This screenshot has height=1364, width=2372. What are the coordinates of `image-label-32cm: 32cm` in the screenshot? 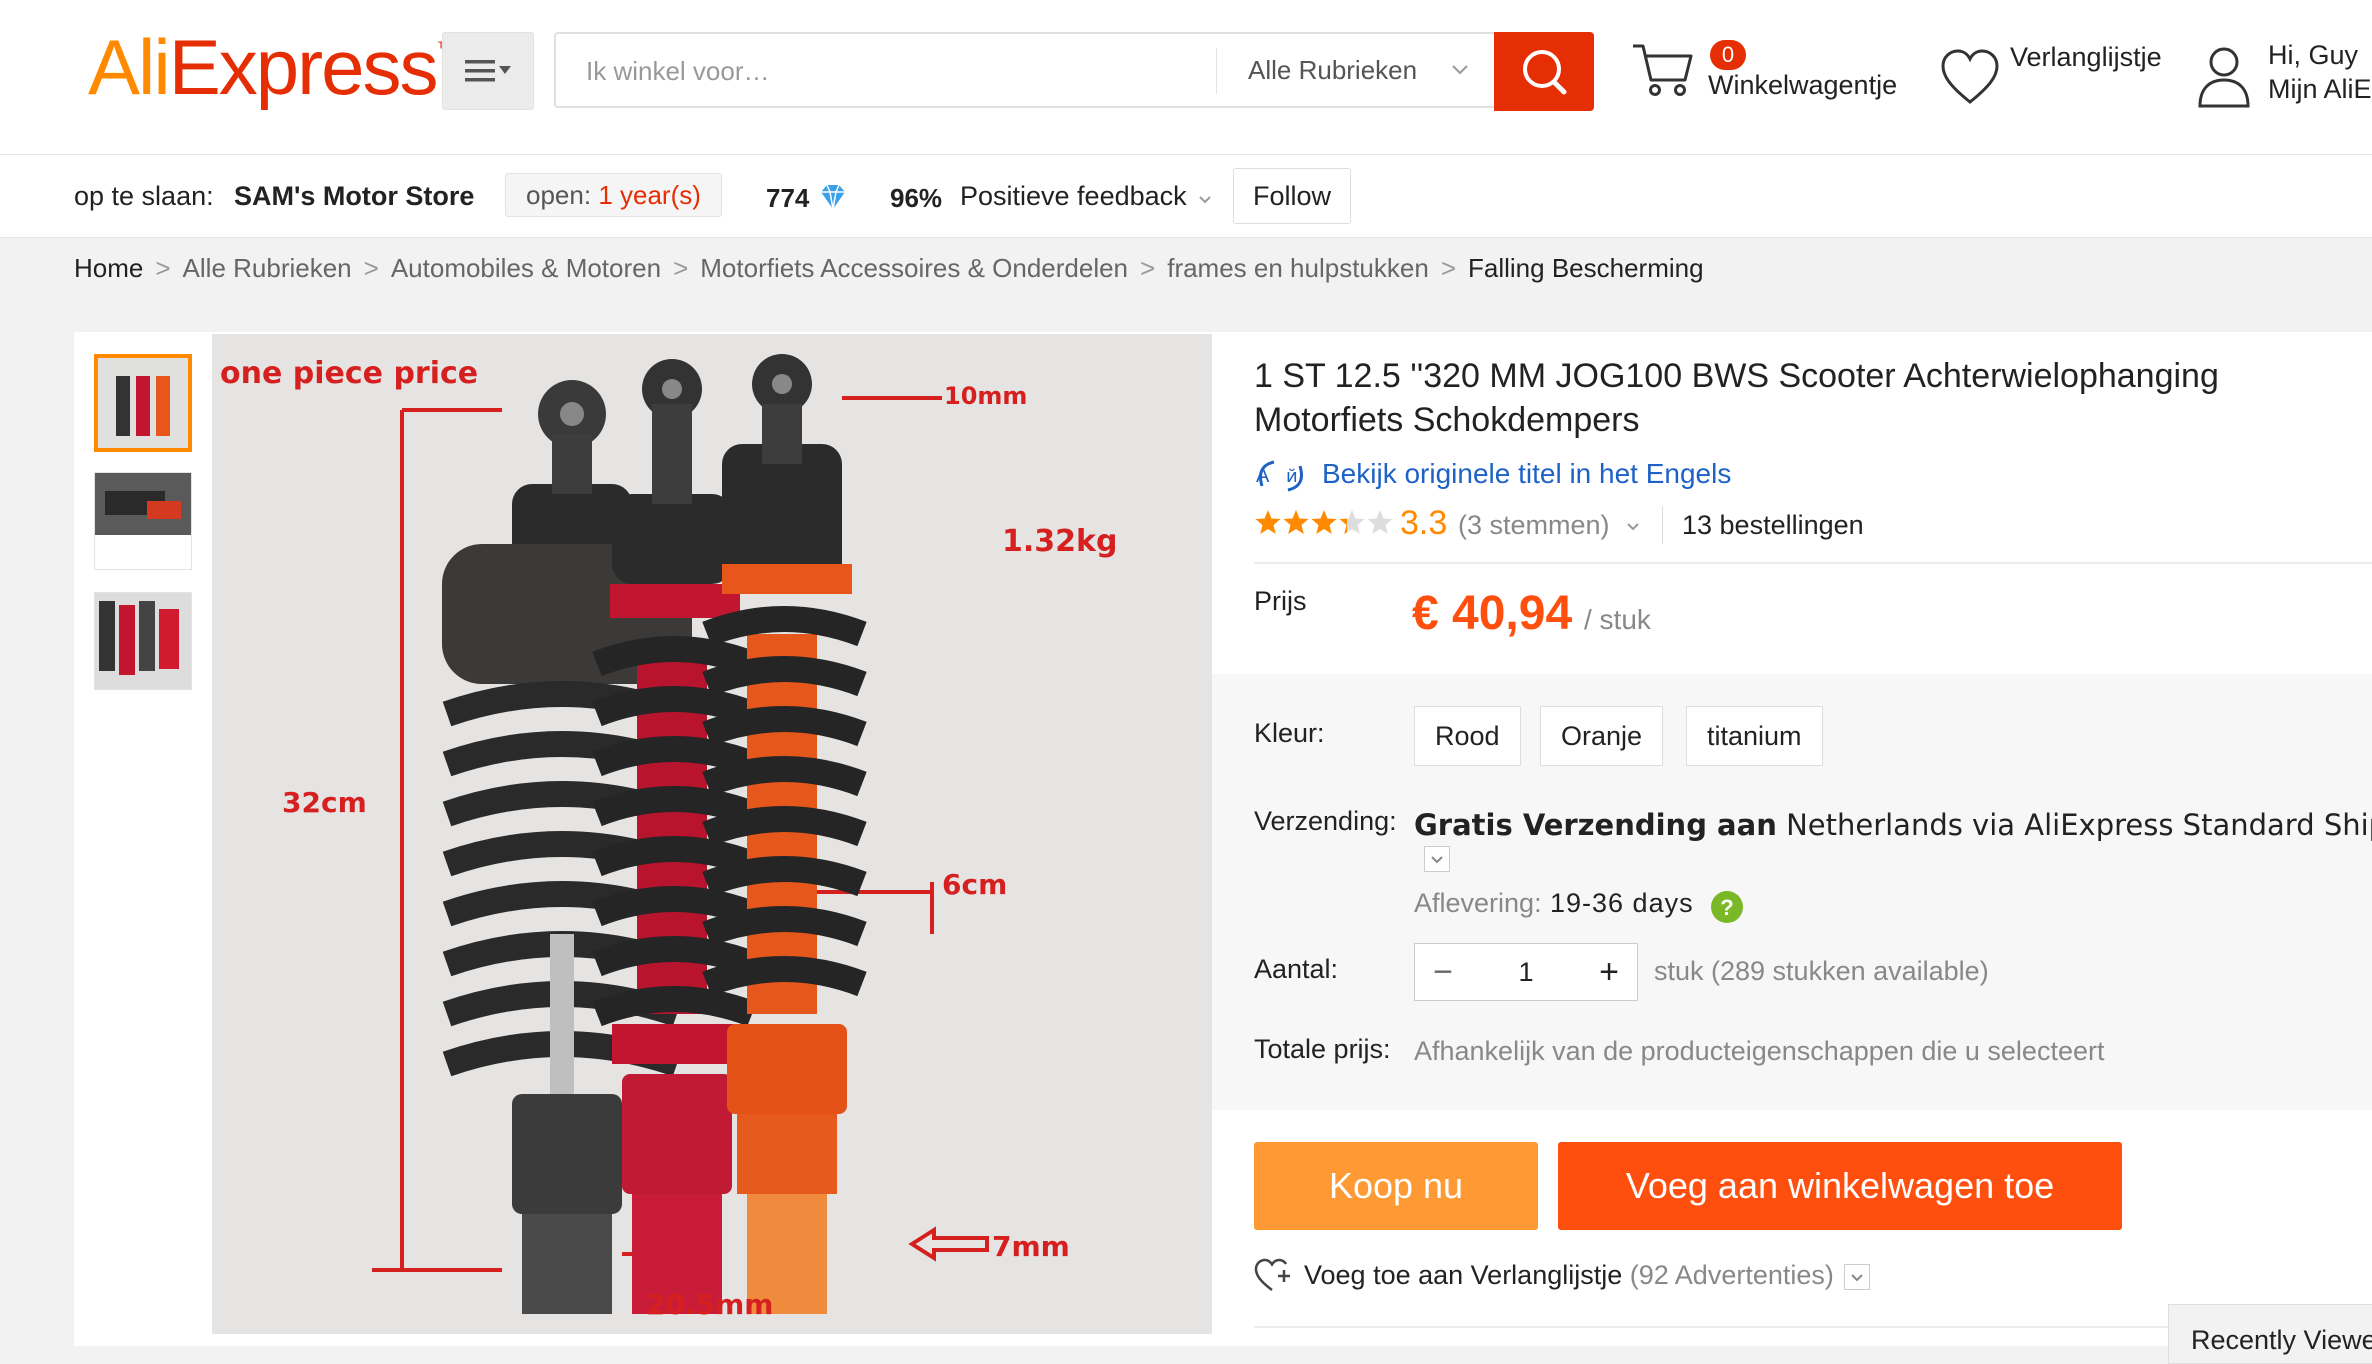 It's located at (324, 802).